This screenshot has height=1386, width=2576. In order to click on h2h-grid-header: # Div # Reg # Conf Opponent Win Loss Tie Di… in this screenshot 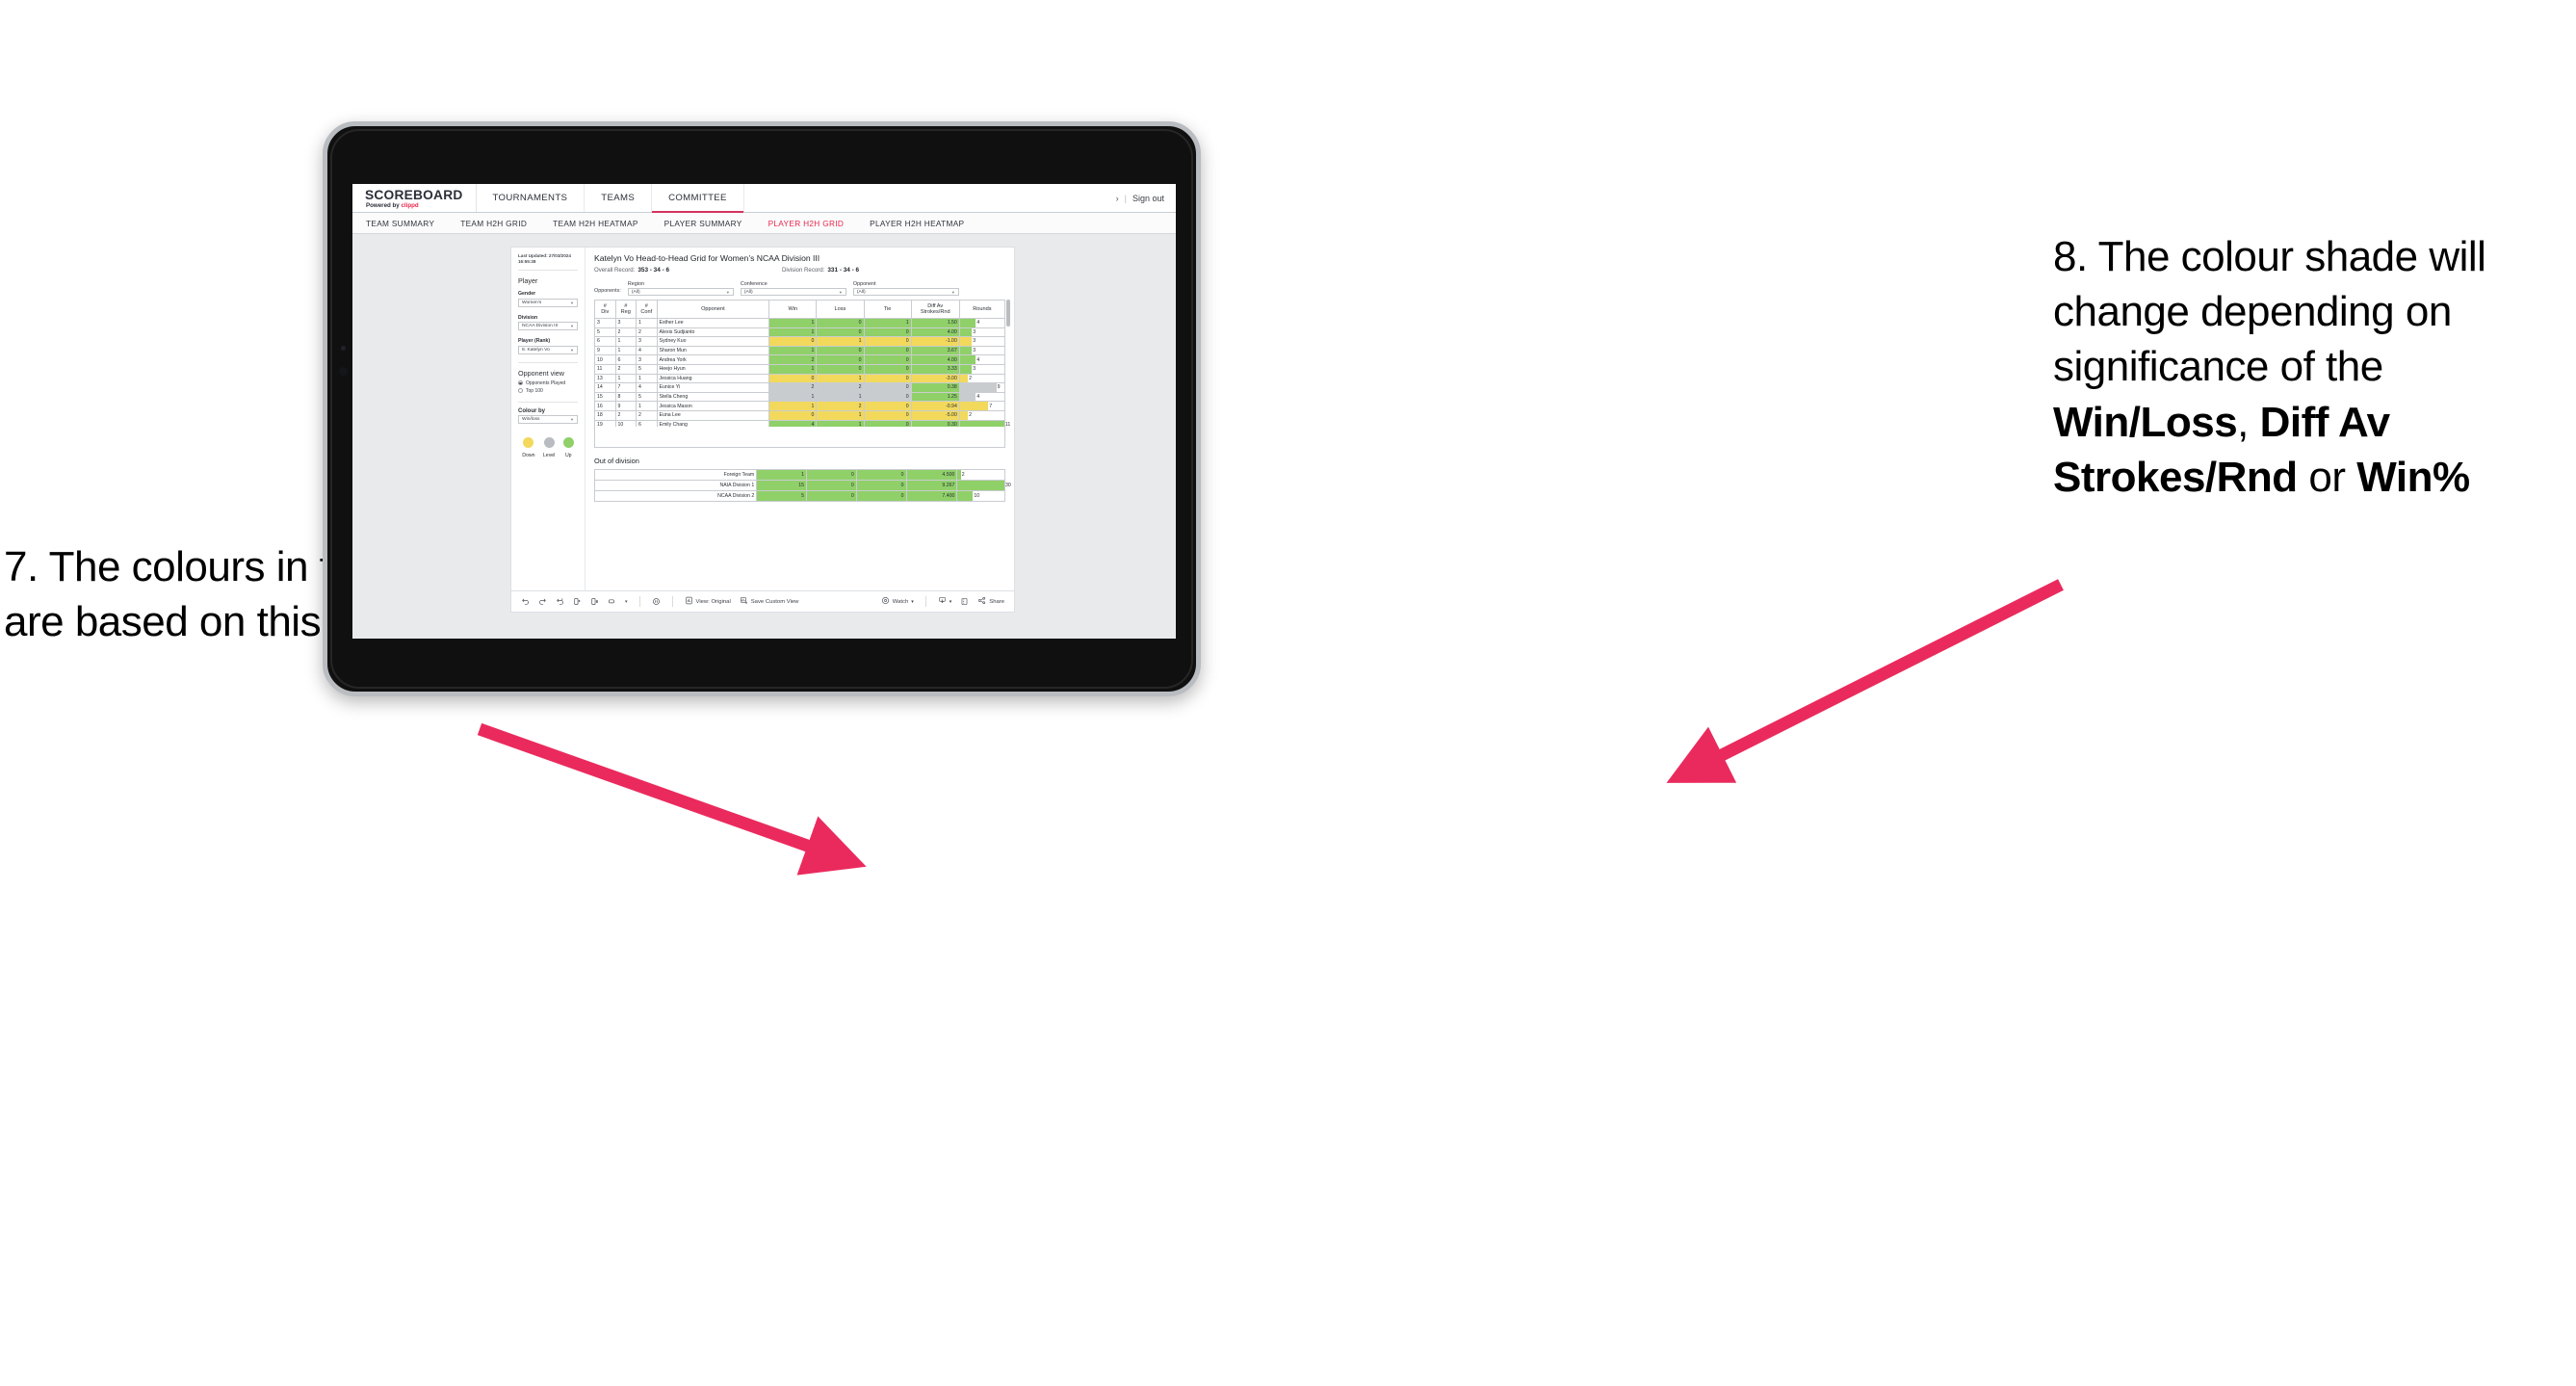, I will do `click(800, 309)`.